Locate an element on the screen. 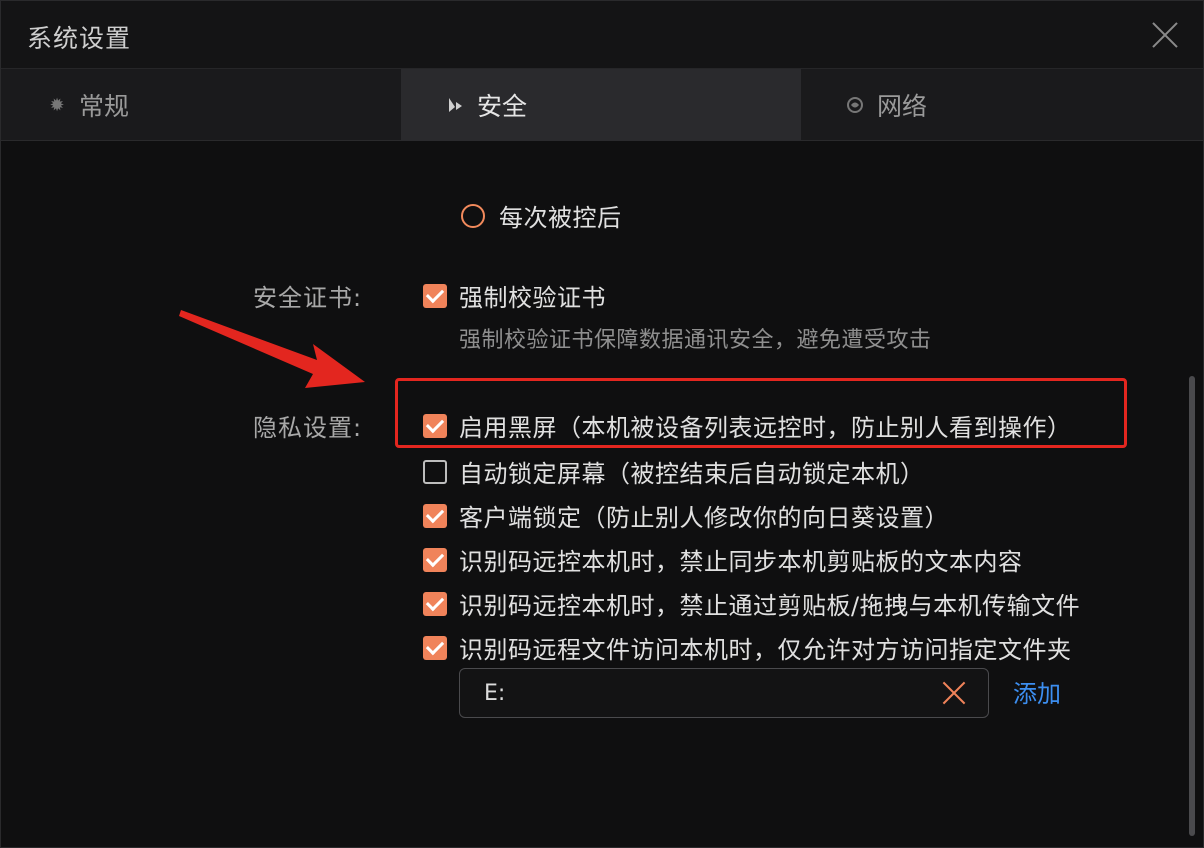  client-lock-checkbox is located at coordinates (435, 515).